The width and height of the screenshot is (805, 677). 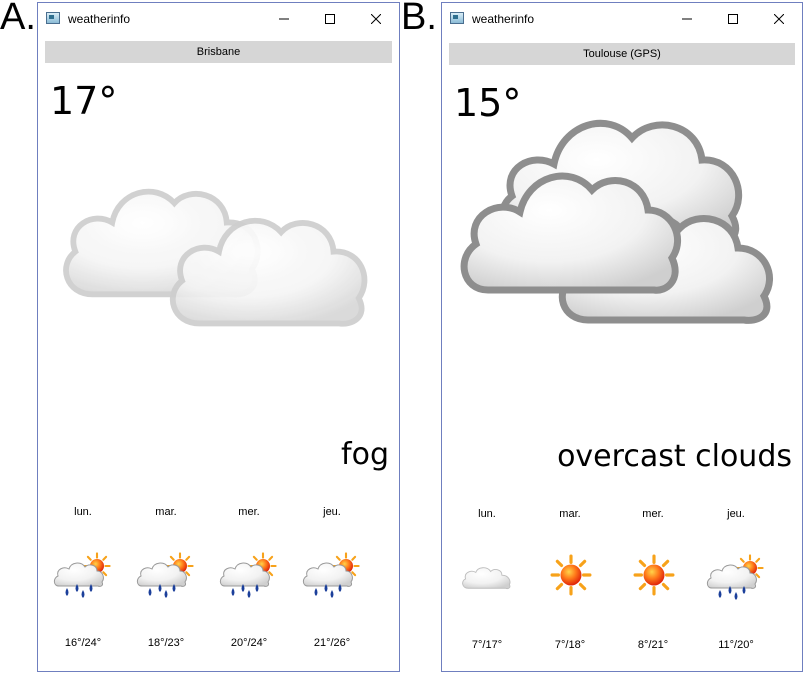 I want to click on forecast-temperature-range: 18°/23°, so click(x=166, y=643).